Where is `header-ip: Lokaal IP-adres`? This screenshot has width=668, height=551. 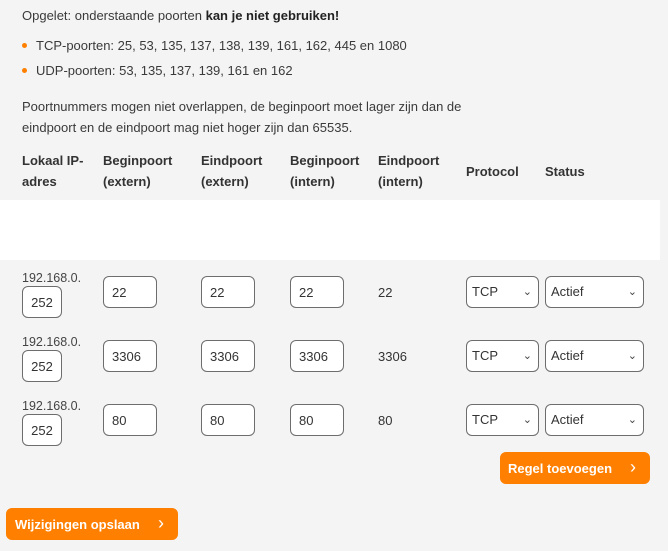 header-ip: Lokaal IP-adres is located at coordinates (53, 171).